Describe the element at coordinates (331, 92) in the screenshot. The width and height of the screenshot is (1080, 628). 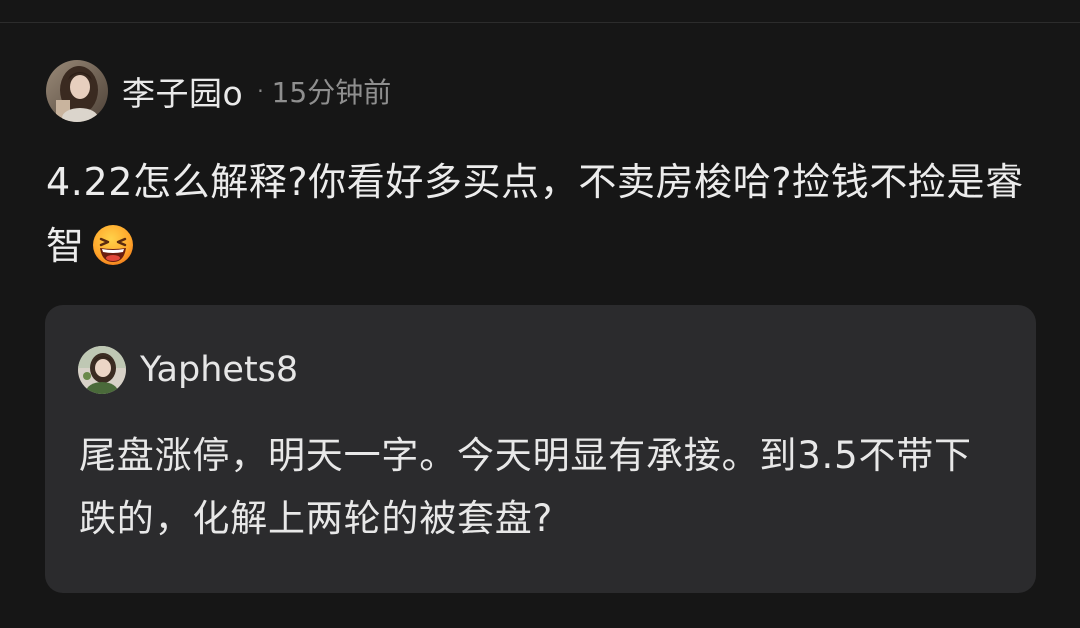
I see `post-timestamp: 15分钟前` at that location.